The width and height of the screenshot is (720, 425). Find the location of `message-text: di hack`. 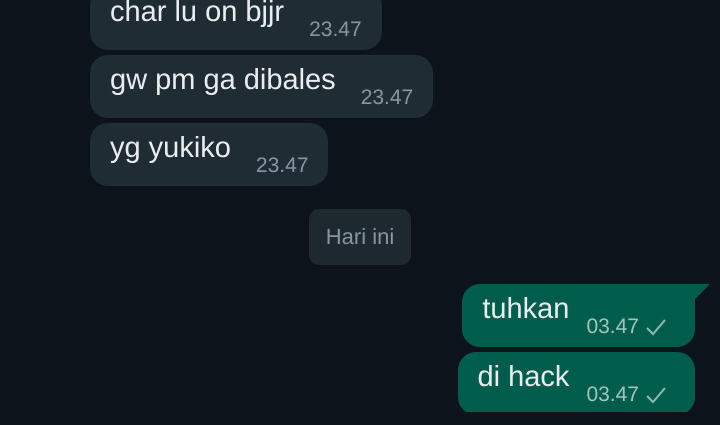

message-text: di hack is located at coordinates (524, 377).